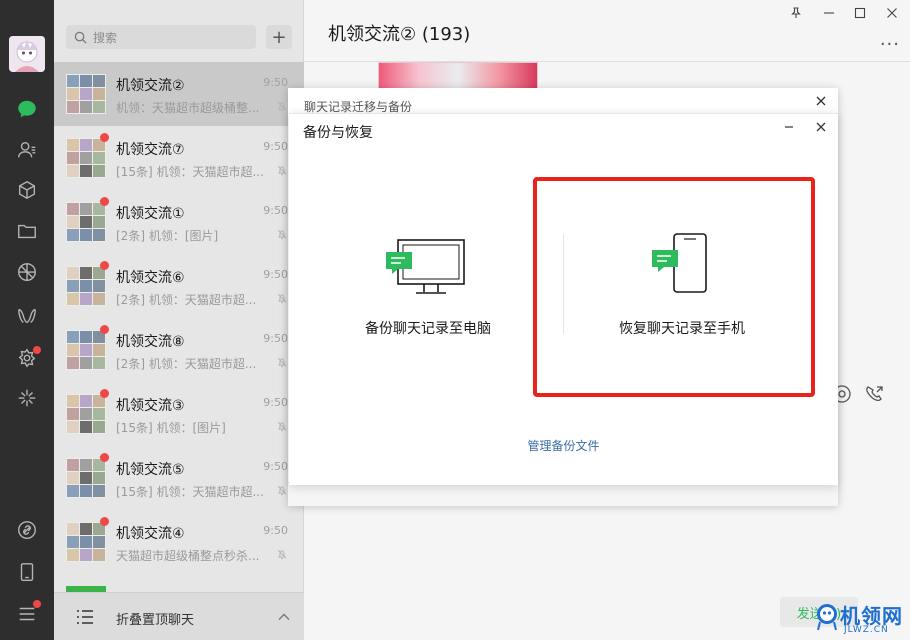  Describe the element at coordinates (428, 284) in the screenshot. I see `backup-to-pc-option: 备份聊天记录至电脑` at that location.